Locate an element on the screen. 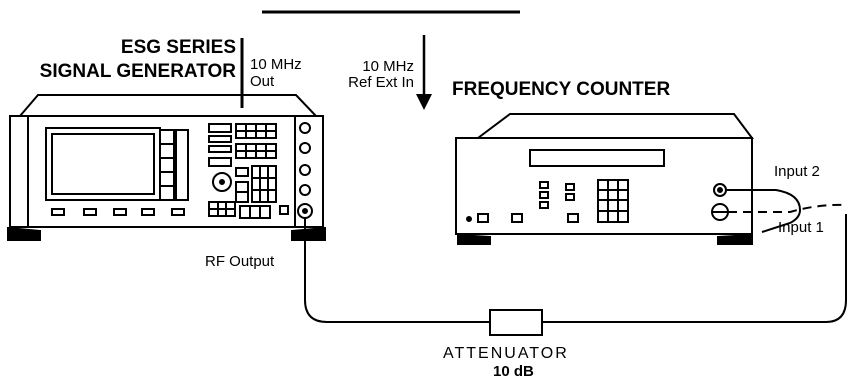 This screenshot has height=384, width=848. attenuator-value: 10 dB is located at coordinates (513, 371).